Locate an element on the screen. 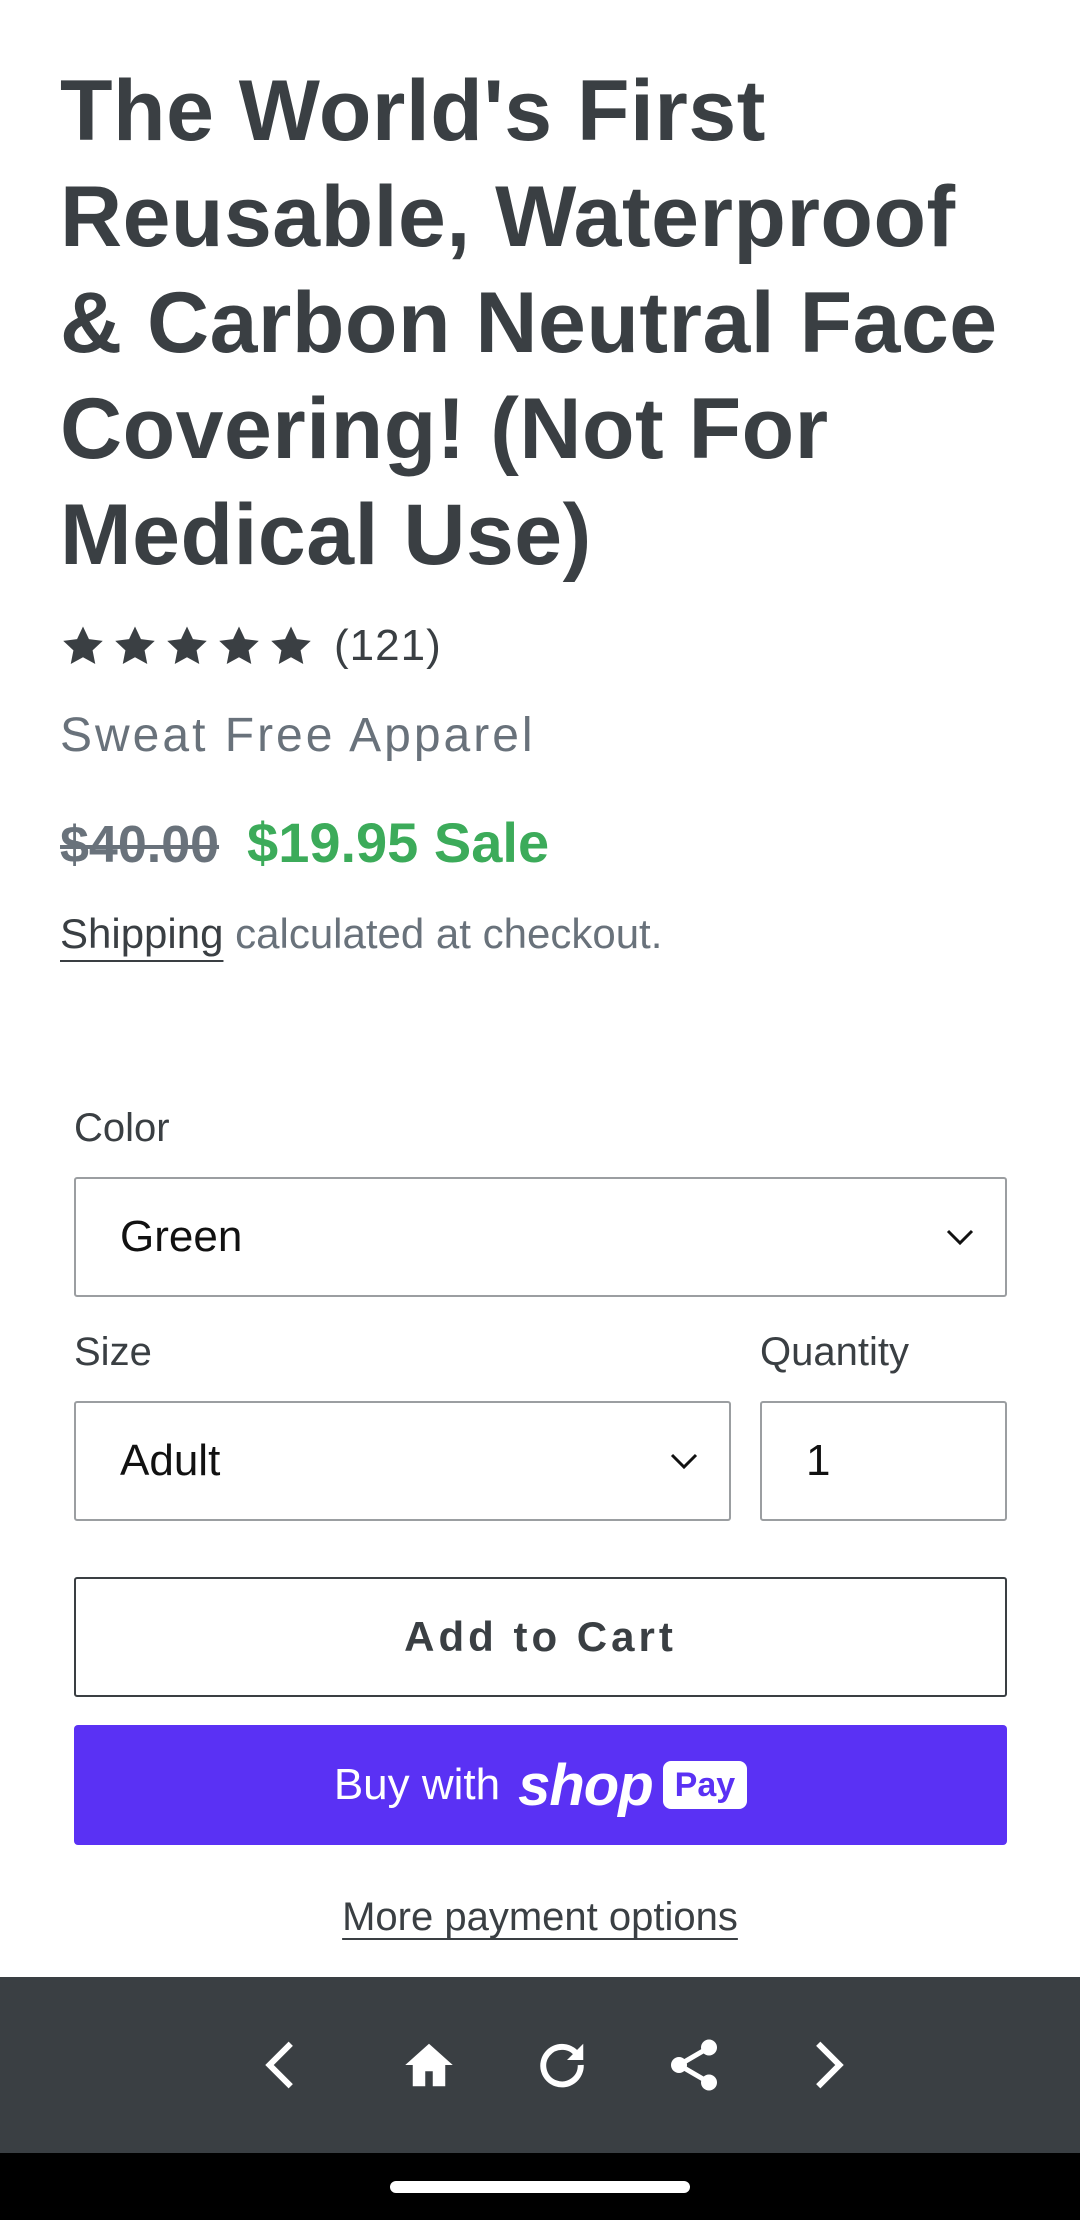 This screenshot has height=2220, width=1080. back-icon is located at coordinates (282, 2065).